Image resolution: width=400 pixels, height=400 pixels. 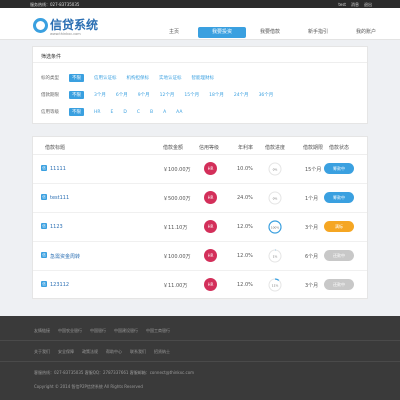 What do you see at coordinates (313, 170) in the screenshot?
I see `loan-term: 15个月` at bounding box center [313, 170].